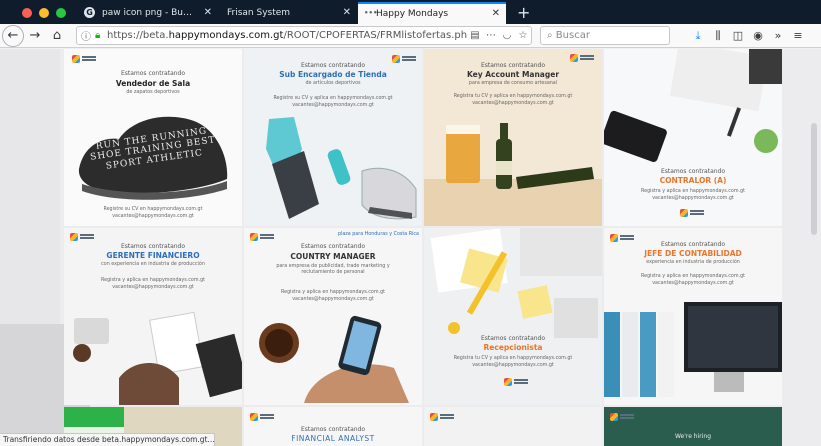  Describe the element at coordinates (718, 36) in the screenshot. I see `library-icon: ⫼` at that location.